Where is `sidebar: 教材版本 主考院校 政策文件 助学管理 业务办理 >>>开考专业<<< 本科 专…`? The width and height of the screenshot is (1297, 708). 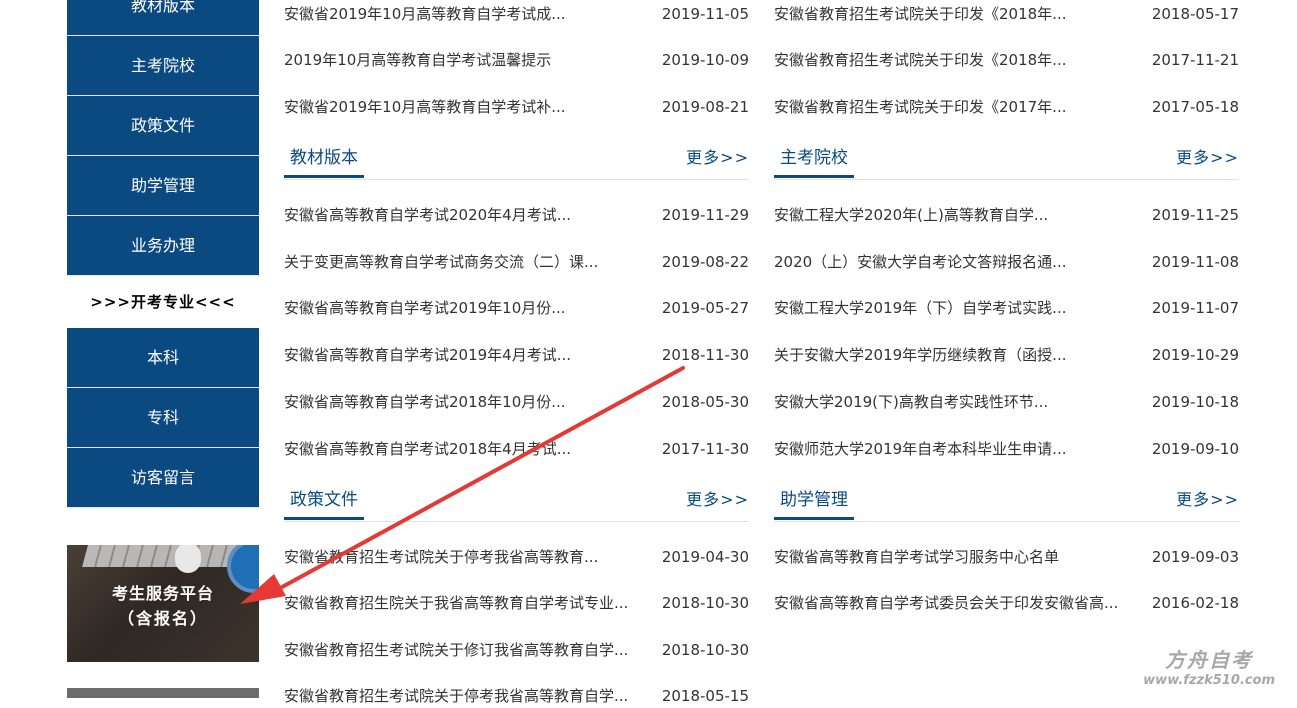 sidebar: 教材版本 主考院校 政策文件 助学管理 业务办理 >>>开考专业<<< 本科 专… is located at coordinates (163, 254).